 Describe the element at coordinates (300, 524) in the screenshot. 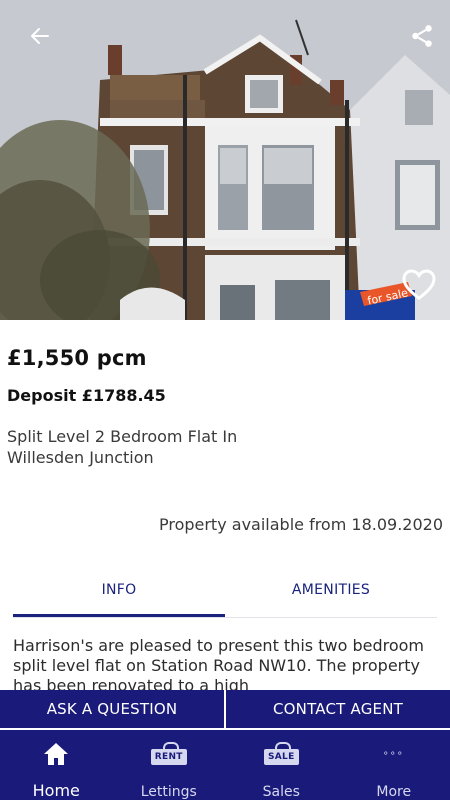

I see `availability-date: Property available from 18.09.2020` at that location.